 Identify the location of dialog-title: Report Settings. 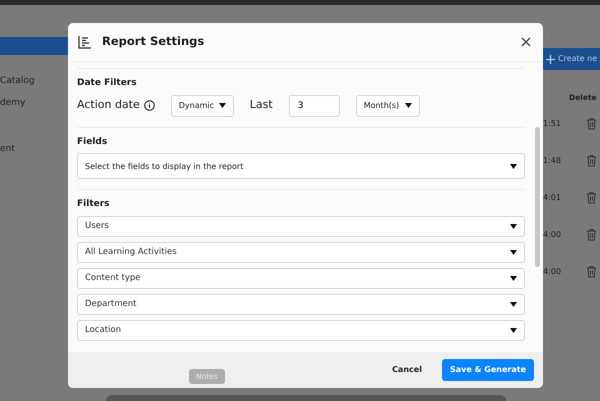
(153, 41).